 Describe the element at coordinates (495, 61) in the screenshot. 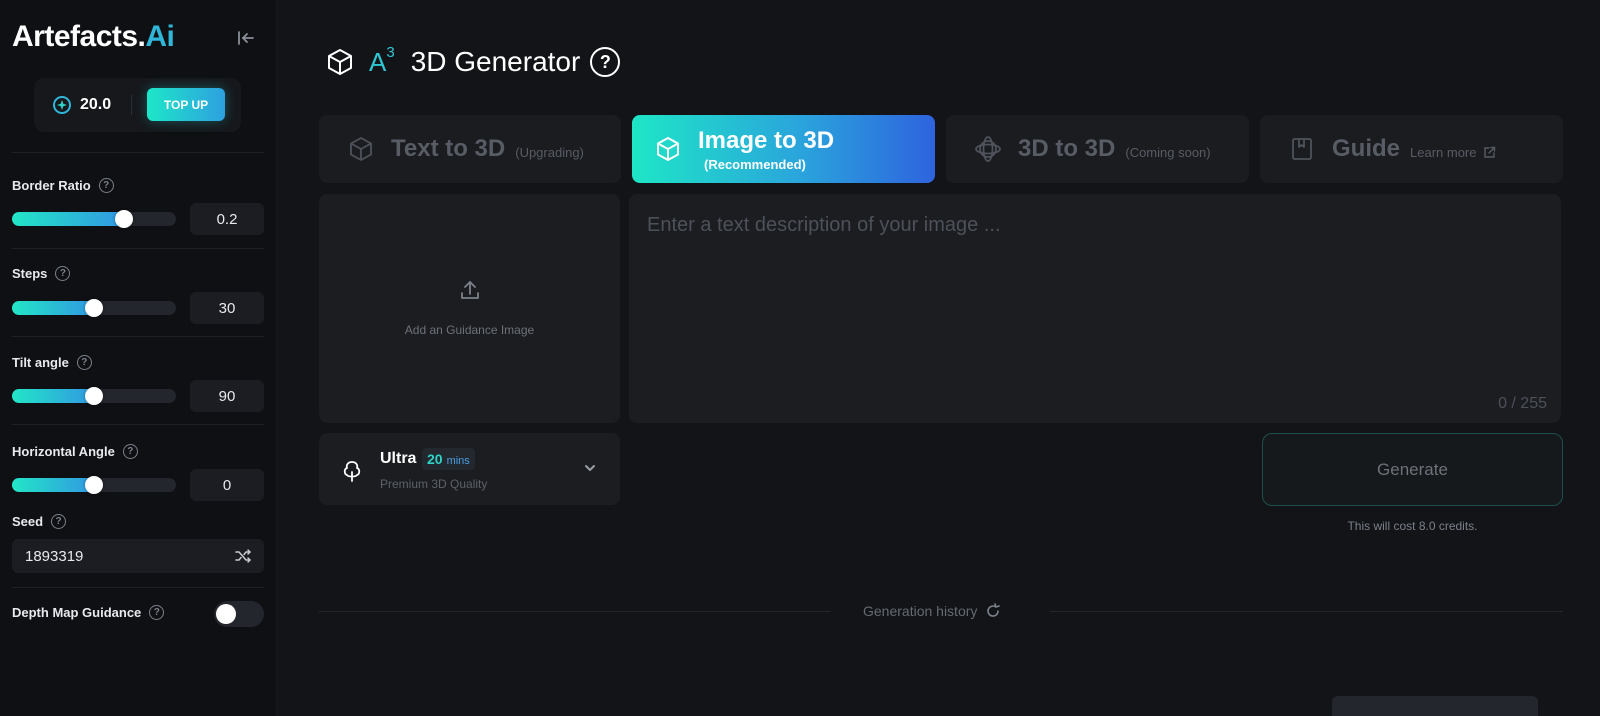

I see `page-title: 3D Generator` at that location.